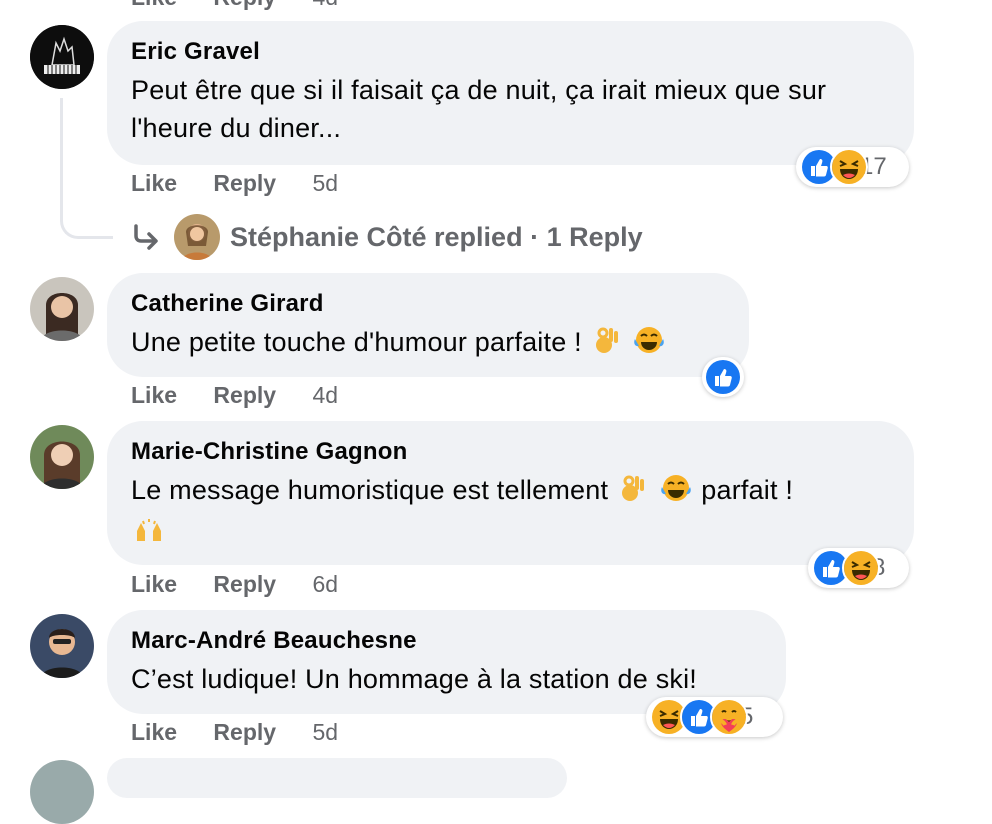 The height and width of the screenshot is (824, 992). I want to click on avatar-marc-andre-beauchesne, so click(62, 646).